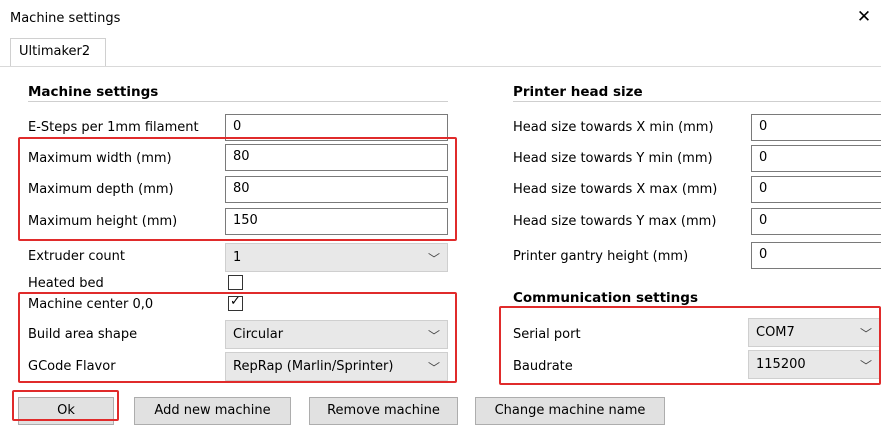  Describe the element at coordinates (615, 189) in the screenshot. I see `head-x-max-label: Head size towards X max (mm)` at that location.